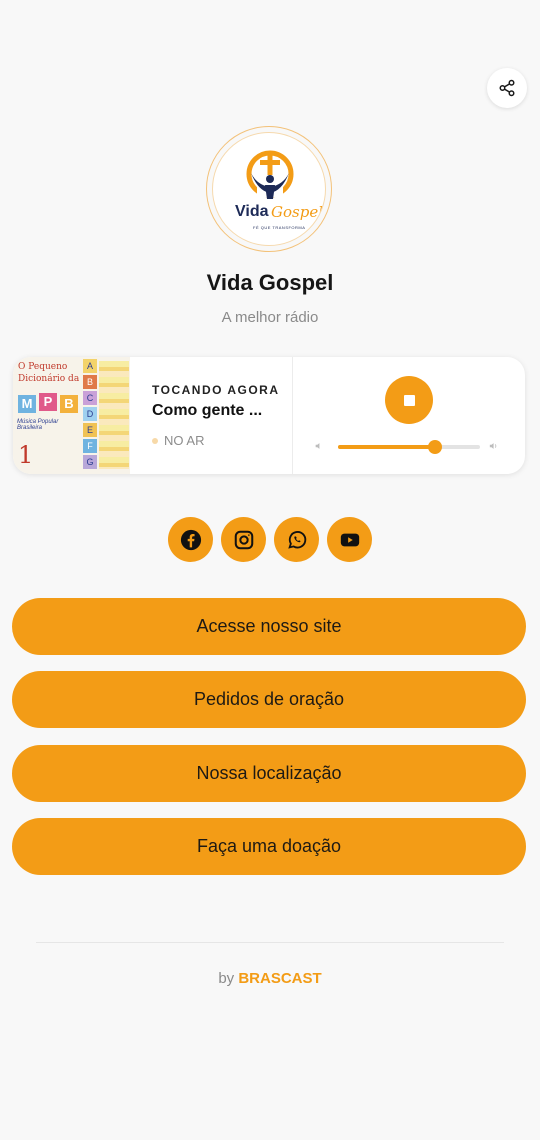  I want to click on volume-low-icon, so click(319, 446).